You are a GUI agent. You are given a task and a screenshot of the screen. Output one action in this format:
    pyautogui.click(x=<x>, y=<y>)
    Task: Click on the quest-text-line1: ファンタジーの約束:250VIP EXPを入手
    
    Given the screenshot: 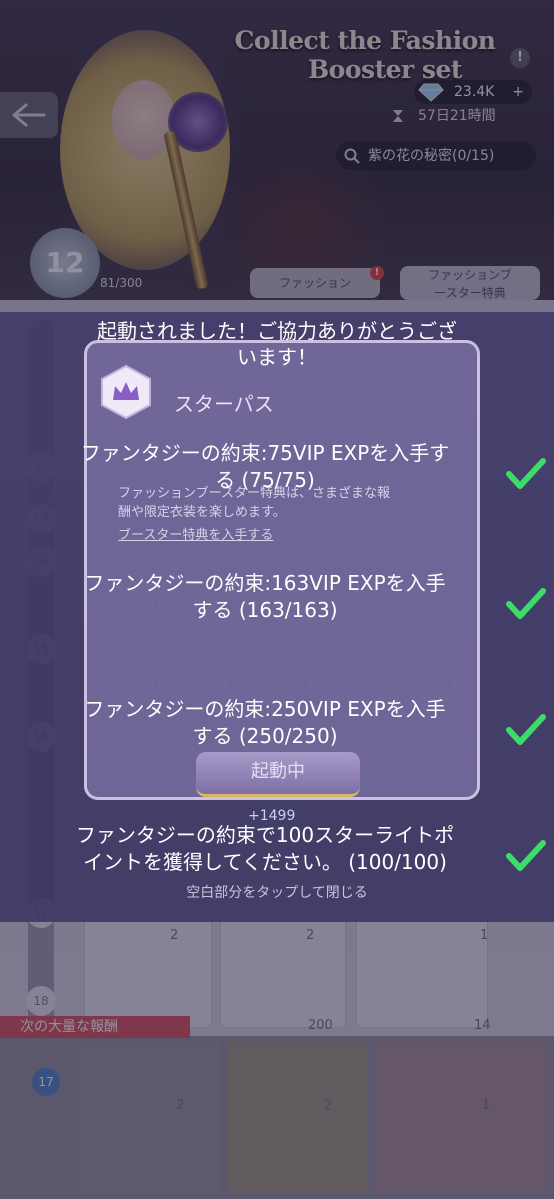 What is the action you would take?
    pyautogui.click(x=265, y=709)
    